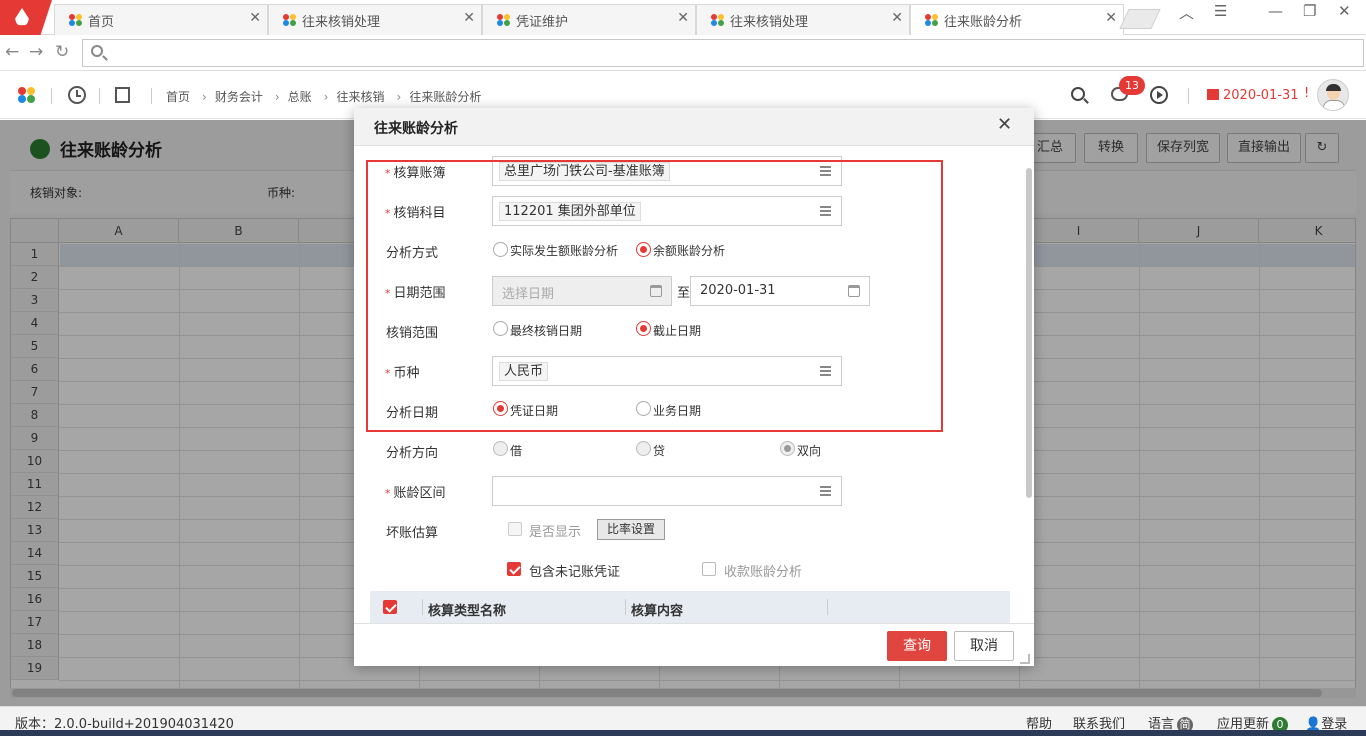 The image size is (1366, 736). I want to click on reload-icon: ↻, so click(62, 52).